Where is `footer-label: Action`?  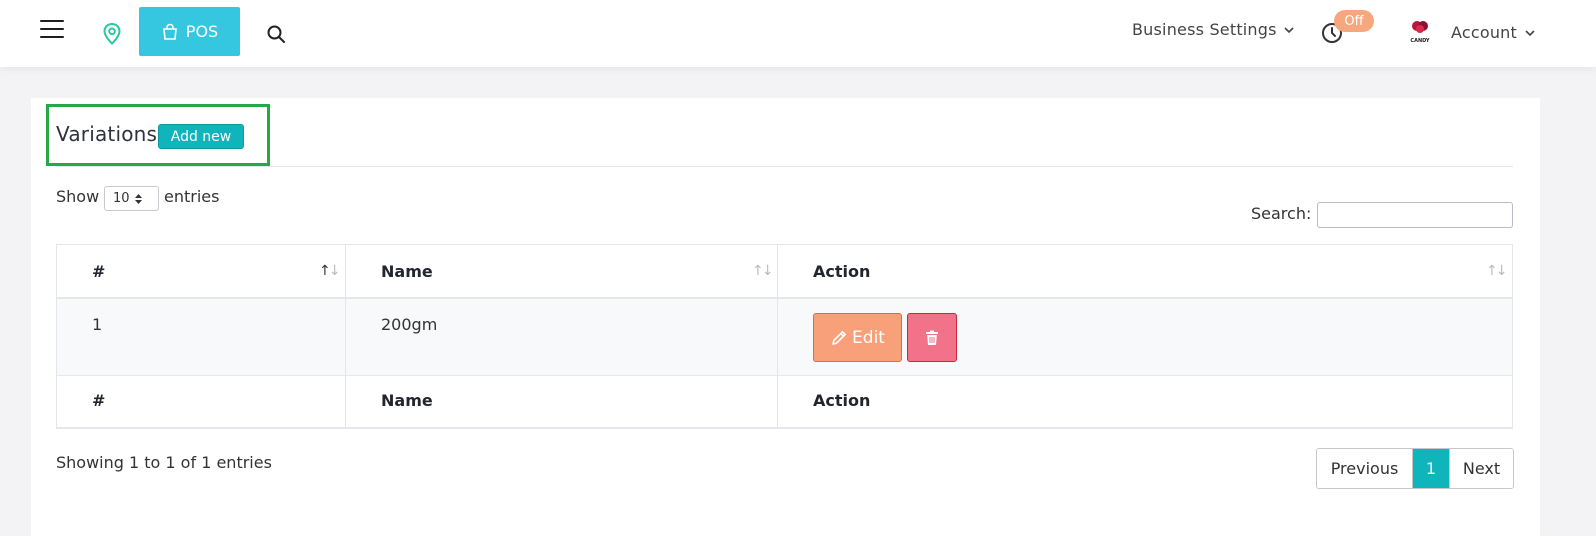 footer-label: Action is located at coordinates (842, 400).